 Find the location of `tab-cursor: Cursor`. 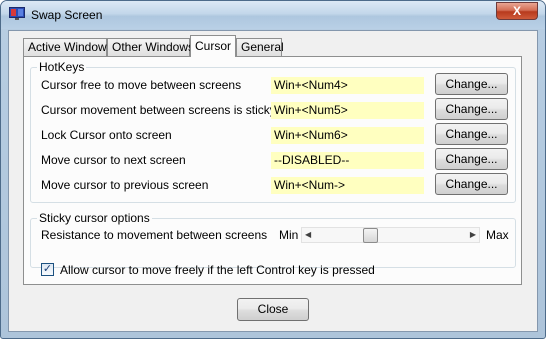

tab-cursor: Cursor is located at coordinates (213, 46).